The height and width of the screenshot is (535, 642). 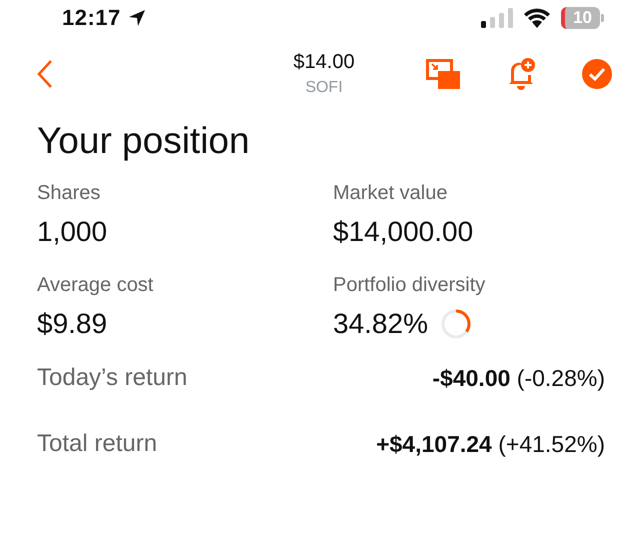 What do you see at coordinates (537, 18) in the screenshot?
I see `wifi-icon` at bounding box center [537, 18].